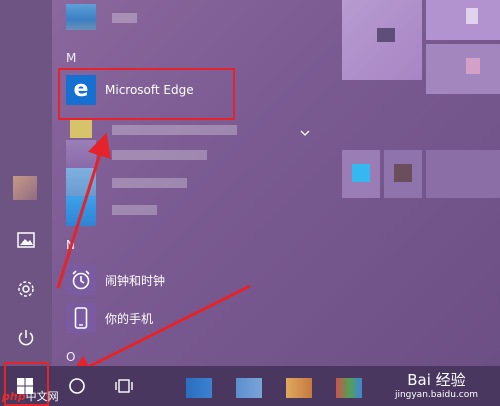 The width and height of the screenshot is (500, 406). Describe the element at coordinates (30, 396) in the screenshot. I see `php-watermark: php中文网` at that location.